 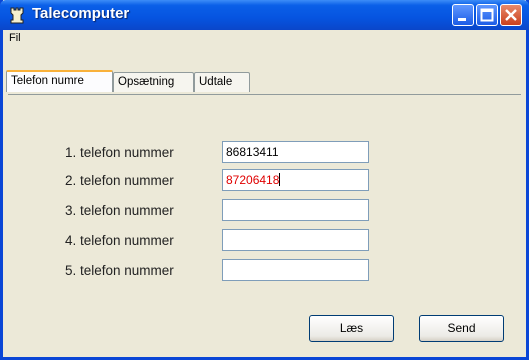 What do you see at coordinates (119, 152) in the screenshot?
I see `phone-label-1: 1. telefon nummer` at bounding box center [119, 152].